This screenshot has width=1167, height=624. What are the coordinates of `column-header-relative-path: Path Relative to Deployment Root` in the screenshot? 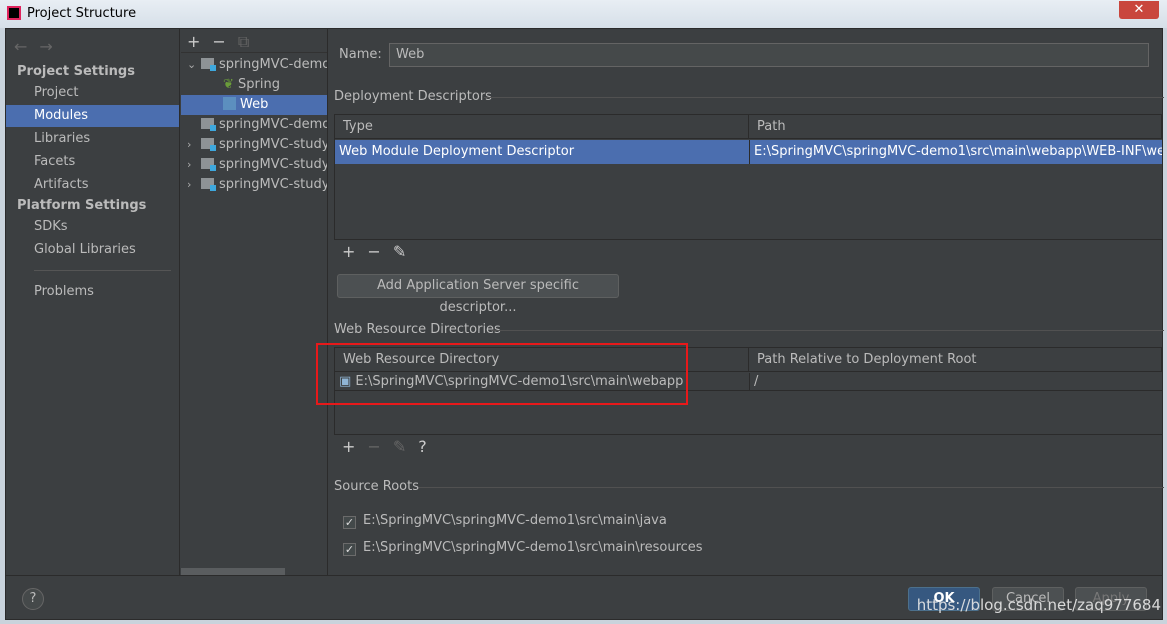 It's located at (955, 360).